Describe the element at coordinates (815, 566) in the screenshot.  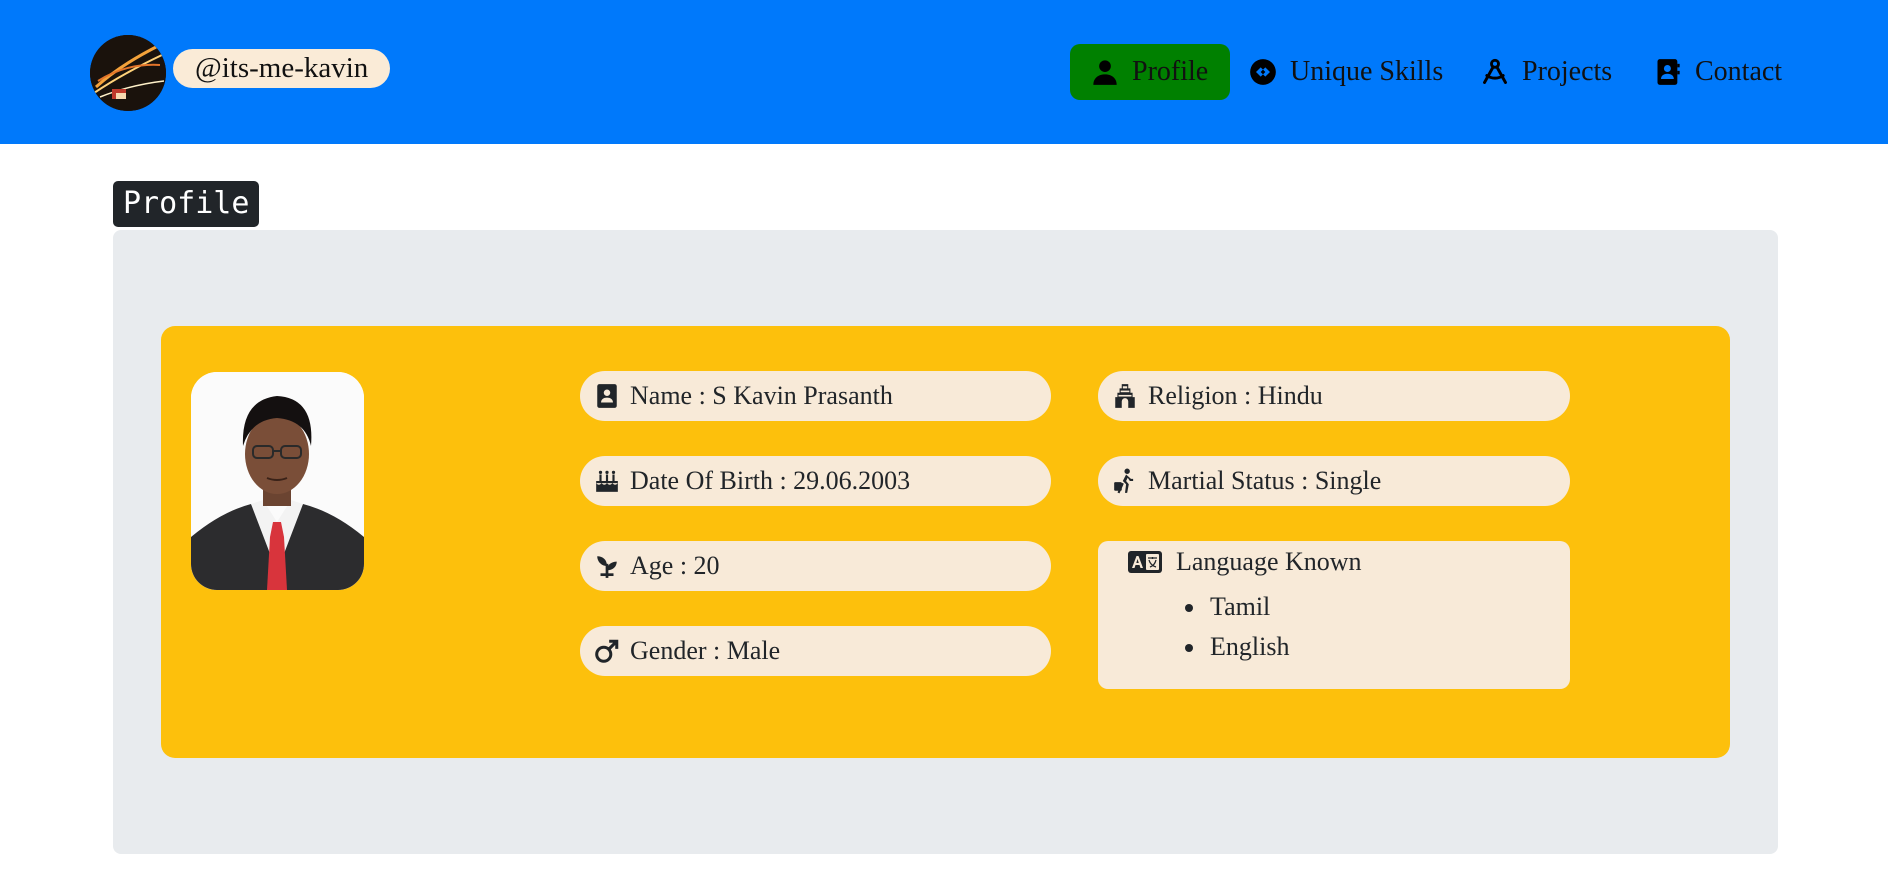
I see `age-field: Age : 20` at that location.